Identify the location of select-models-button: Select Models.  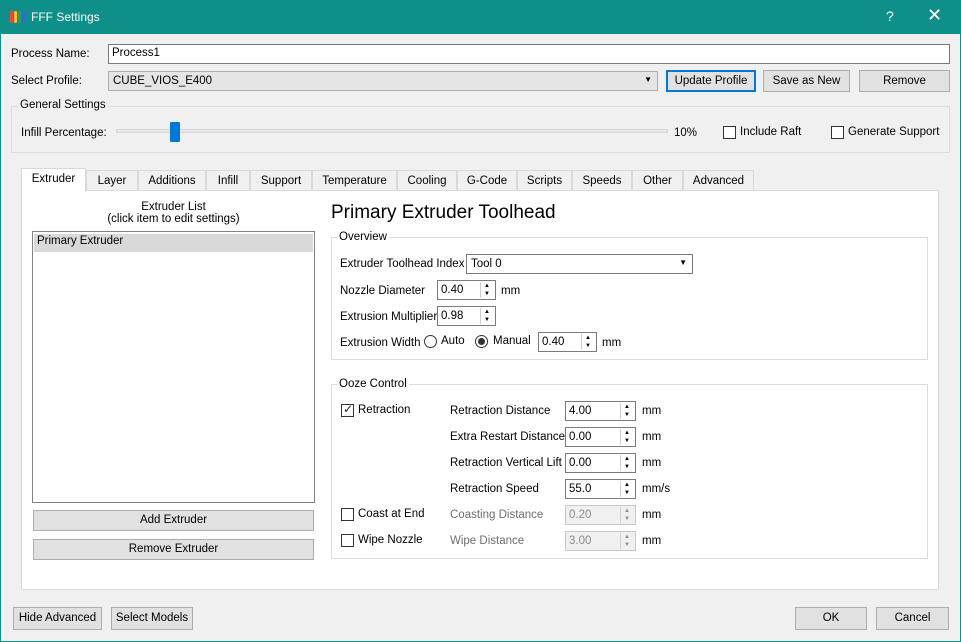
(152, 618).